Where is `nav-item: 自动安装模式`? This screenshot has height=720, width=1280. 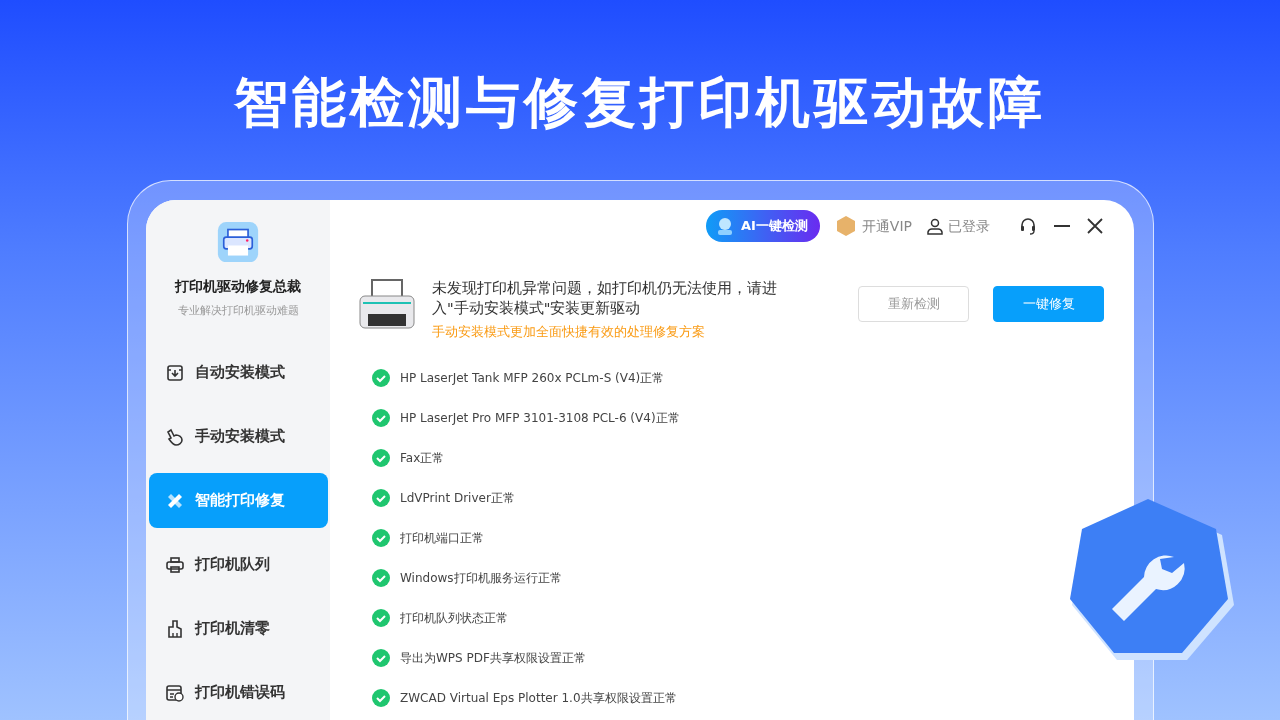 nav-item: 自动安装模式 is located at coordinates (238, 372).